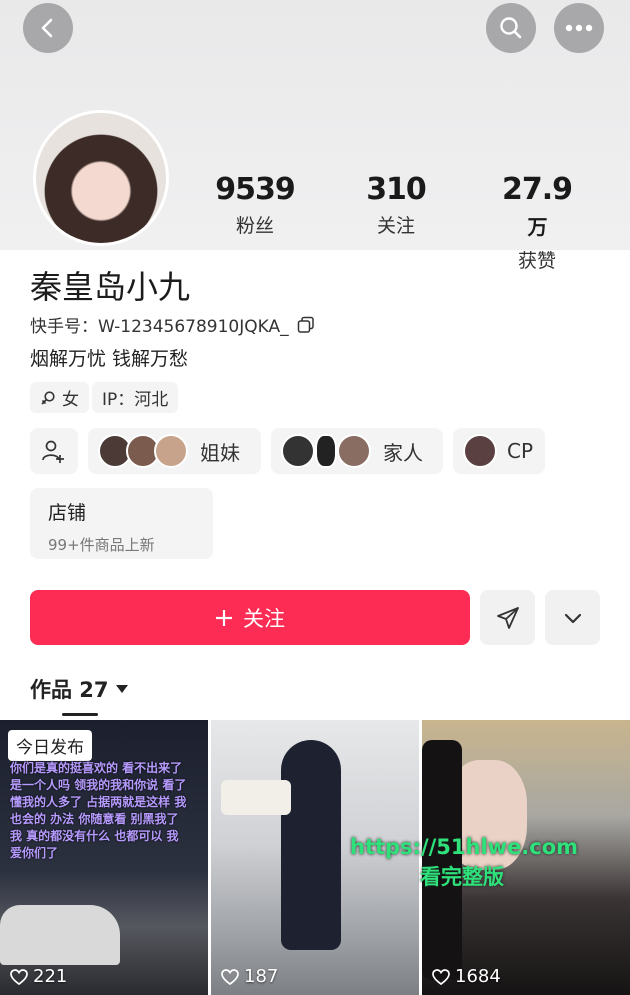 This screenshot has width=630, height=995. What do you see at coordinates (261, 976) in the screenshot?
I see `likes-count-2: 187` at bounding box center [261, 976].